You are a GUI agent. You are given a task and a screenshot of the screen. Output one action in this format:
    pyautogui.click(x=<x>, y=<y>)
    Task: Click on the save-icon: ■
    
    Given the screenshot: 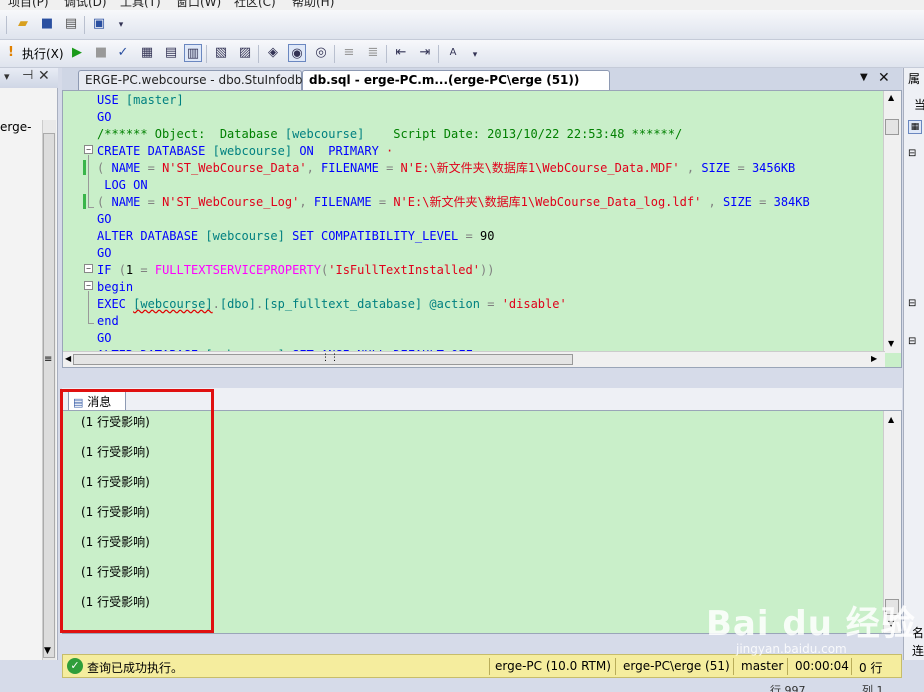 What is the action you would take?
    pyautogui.click(x=47, y=24)
    